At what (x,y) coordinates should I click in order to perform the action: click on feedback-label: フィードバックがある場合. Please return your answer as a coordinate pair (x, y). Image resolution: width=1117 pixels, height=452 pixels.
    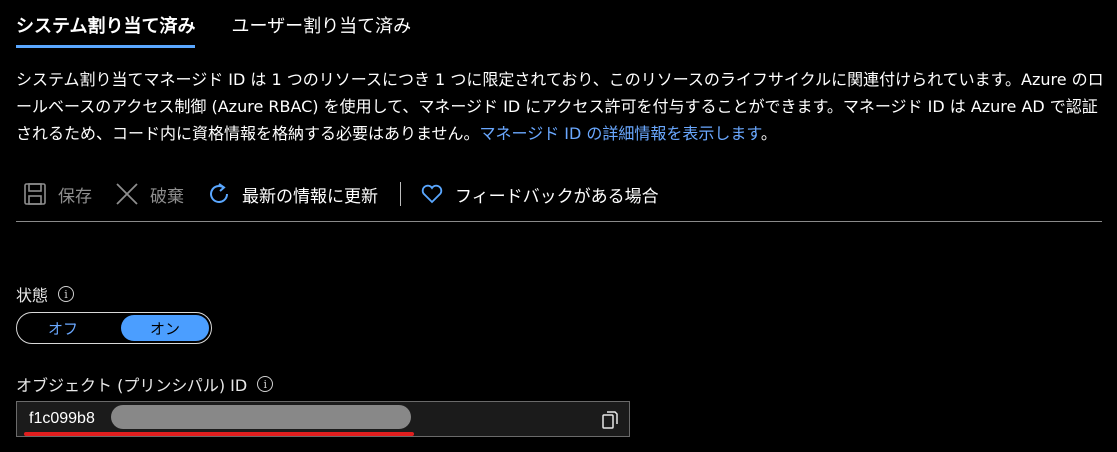
    Looking at the image, I should click on (557, 196).